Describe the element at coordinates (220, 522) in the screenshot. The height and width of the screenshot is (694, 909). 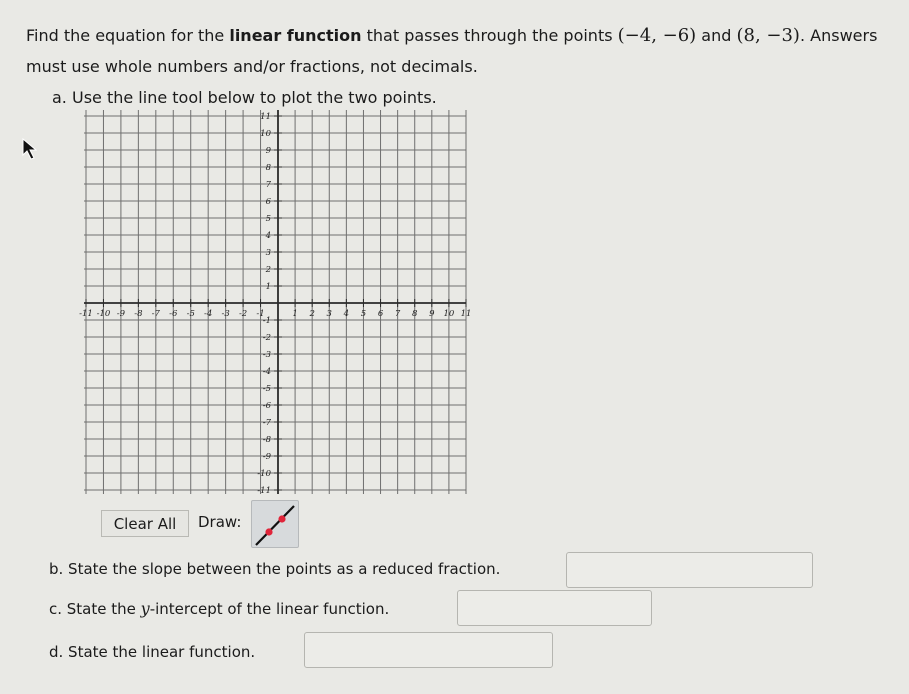
I see `draw-label: Draw:` at that location.